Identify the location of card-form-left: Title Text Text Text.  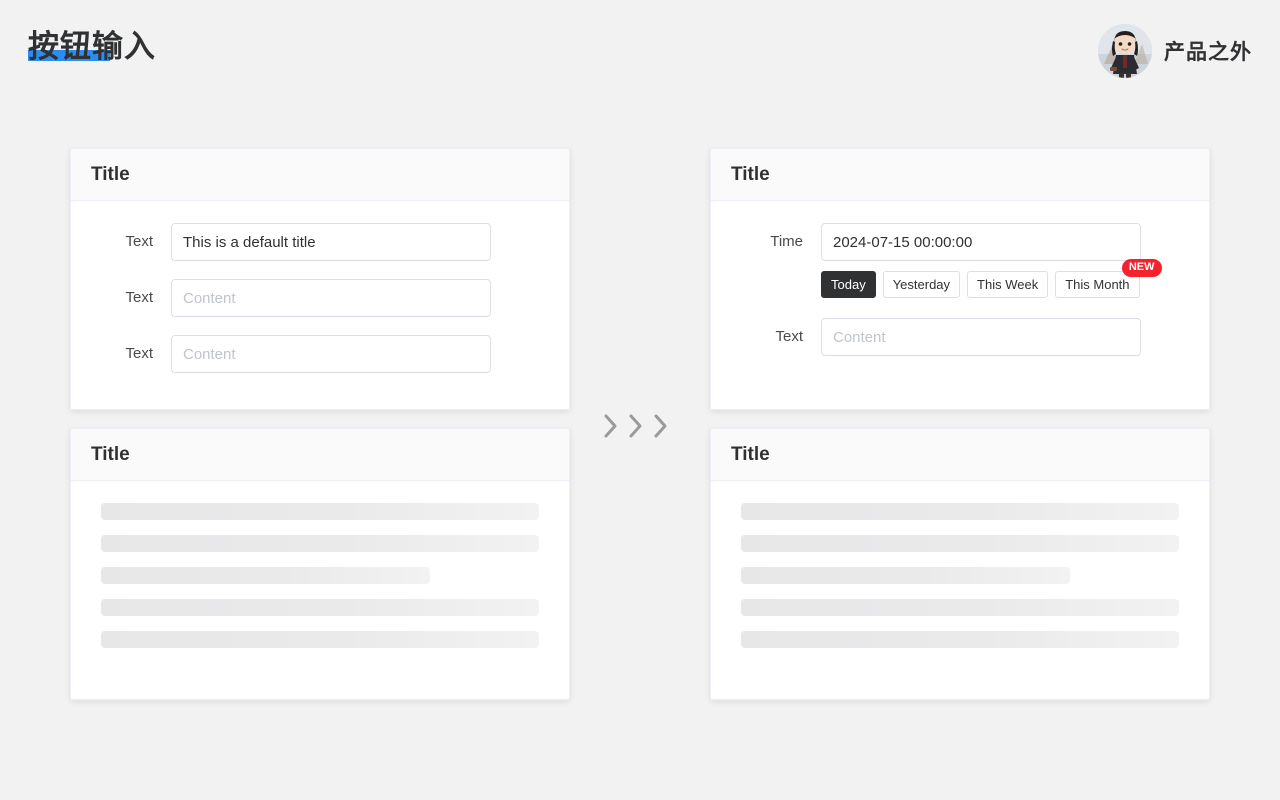
(320, 279).